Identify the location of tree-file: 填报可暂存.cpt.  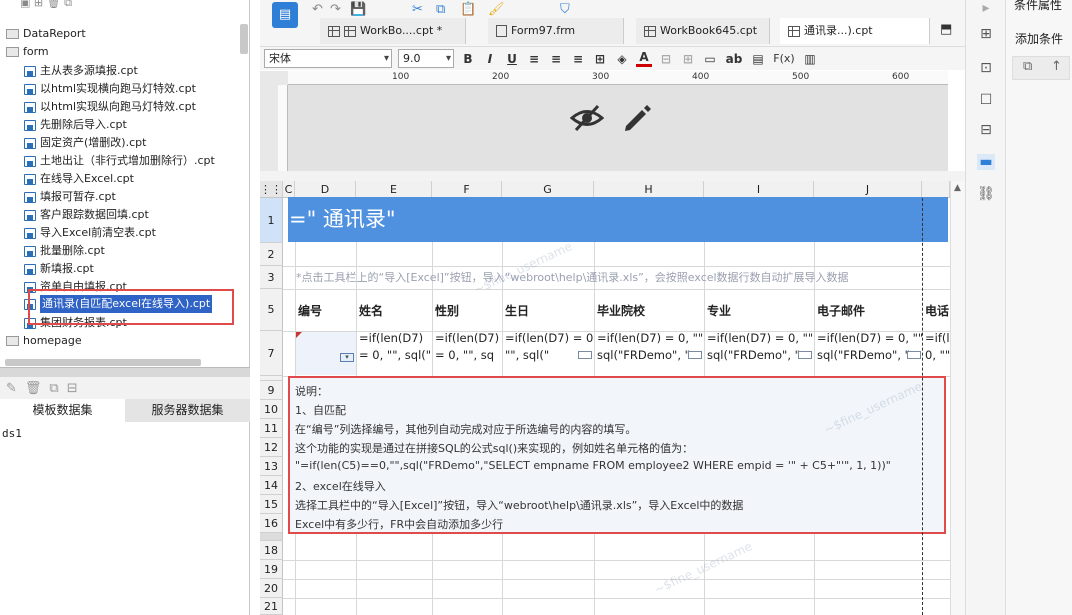
(70, 197).